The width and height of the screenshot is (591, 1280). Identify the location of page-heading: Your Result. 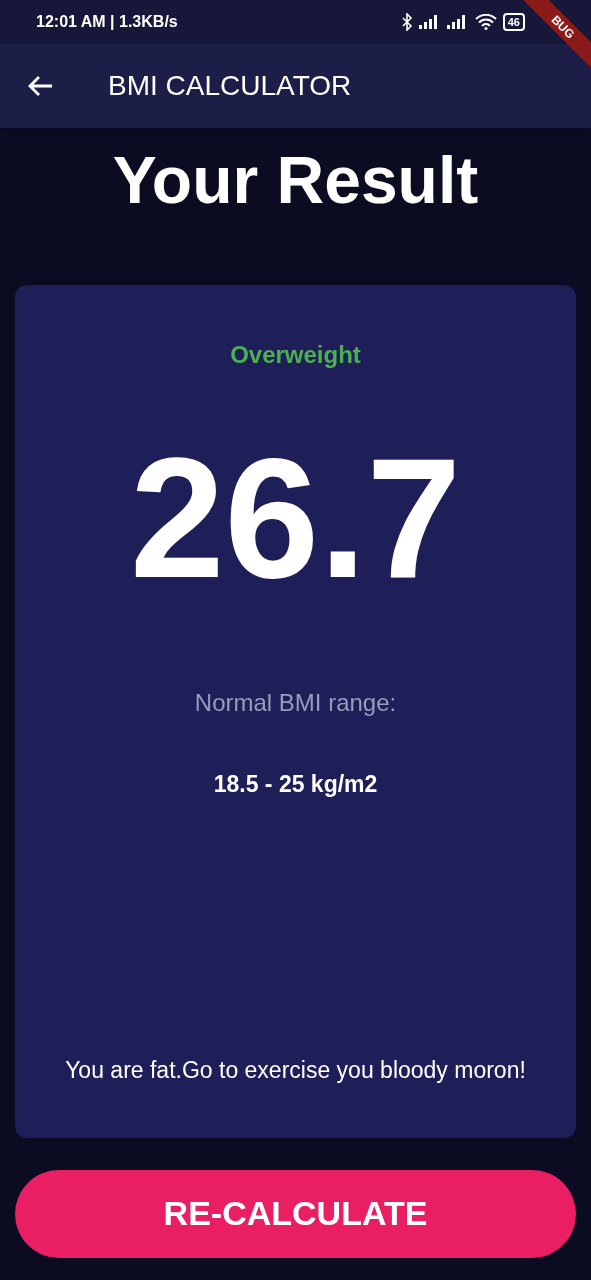
(295, 180).